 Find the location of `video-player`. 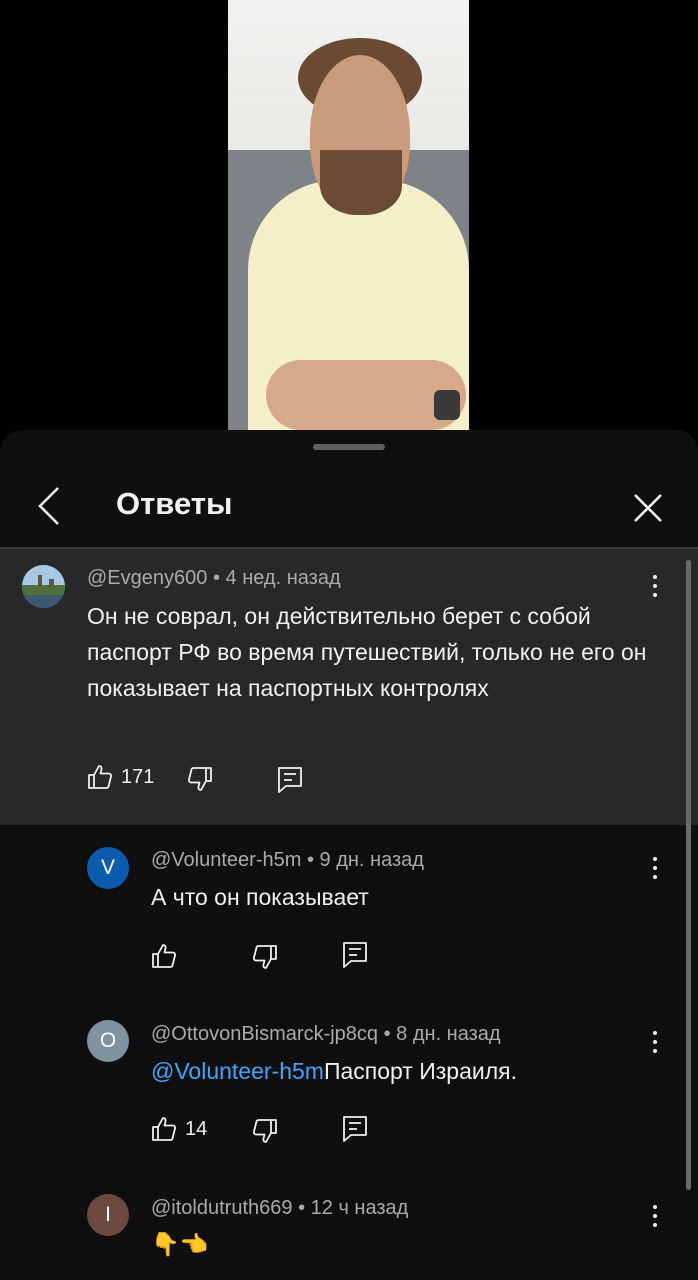

video-player is located at coordinates (348, 215).